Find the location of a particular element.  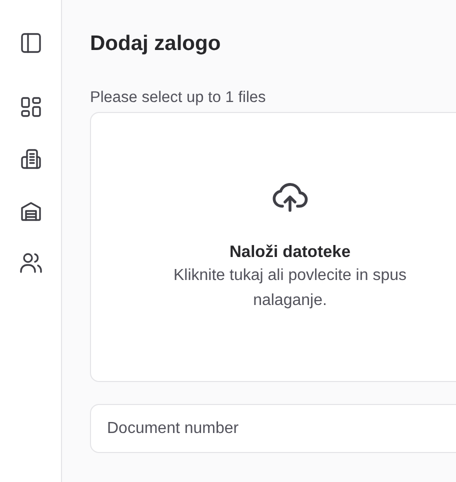

warehouse-icon is located at coordinates (30, 211).